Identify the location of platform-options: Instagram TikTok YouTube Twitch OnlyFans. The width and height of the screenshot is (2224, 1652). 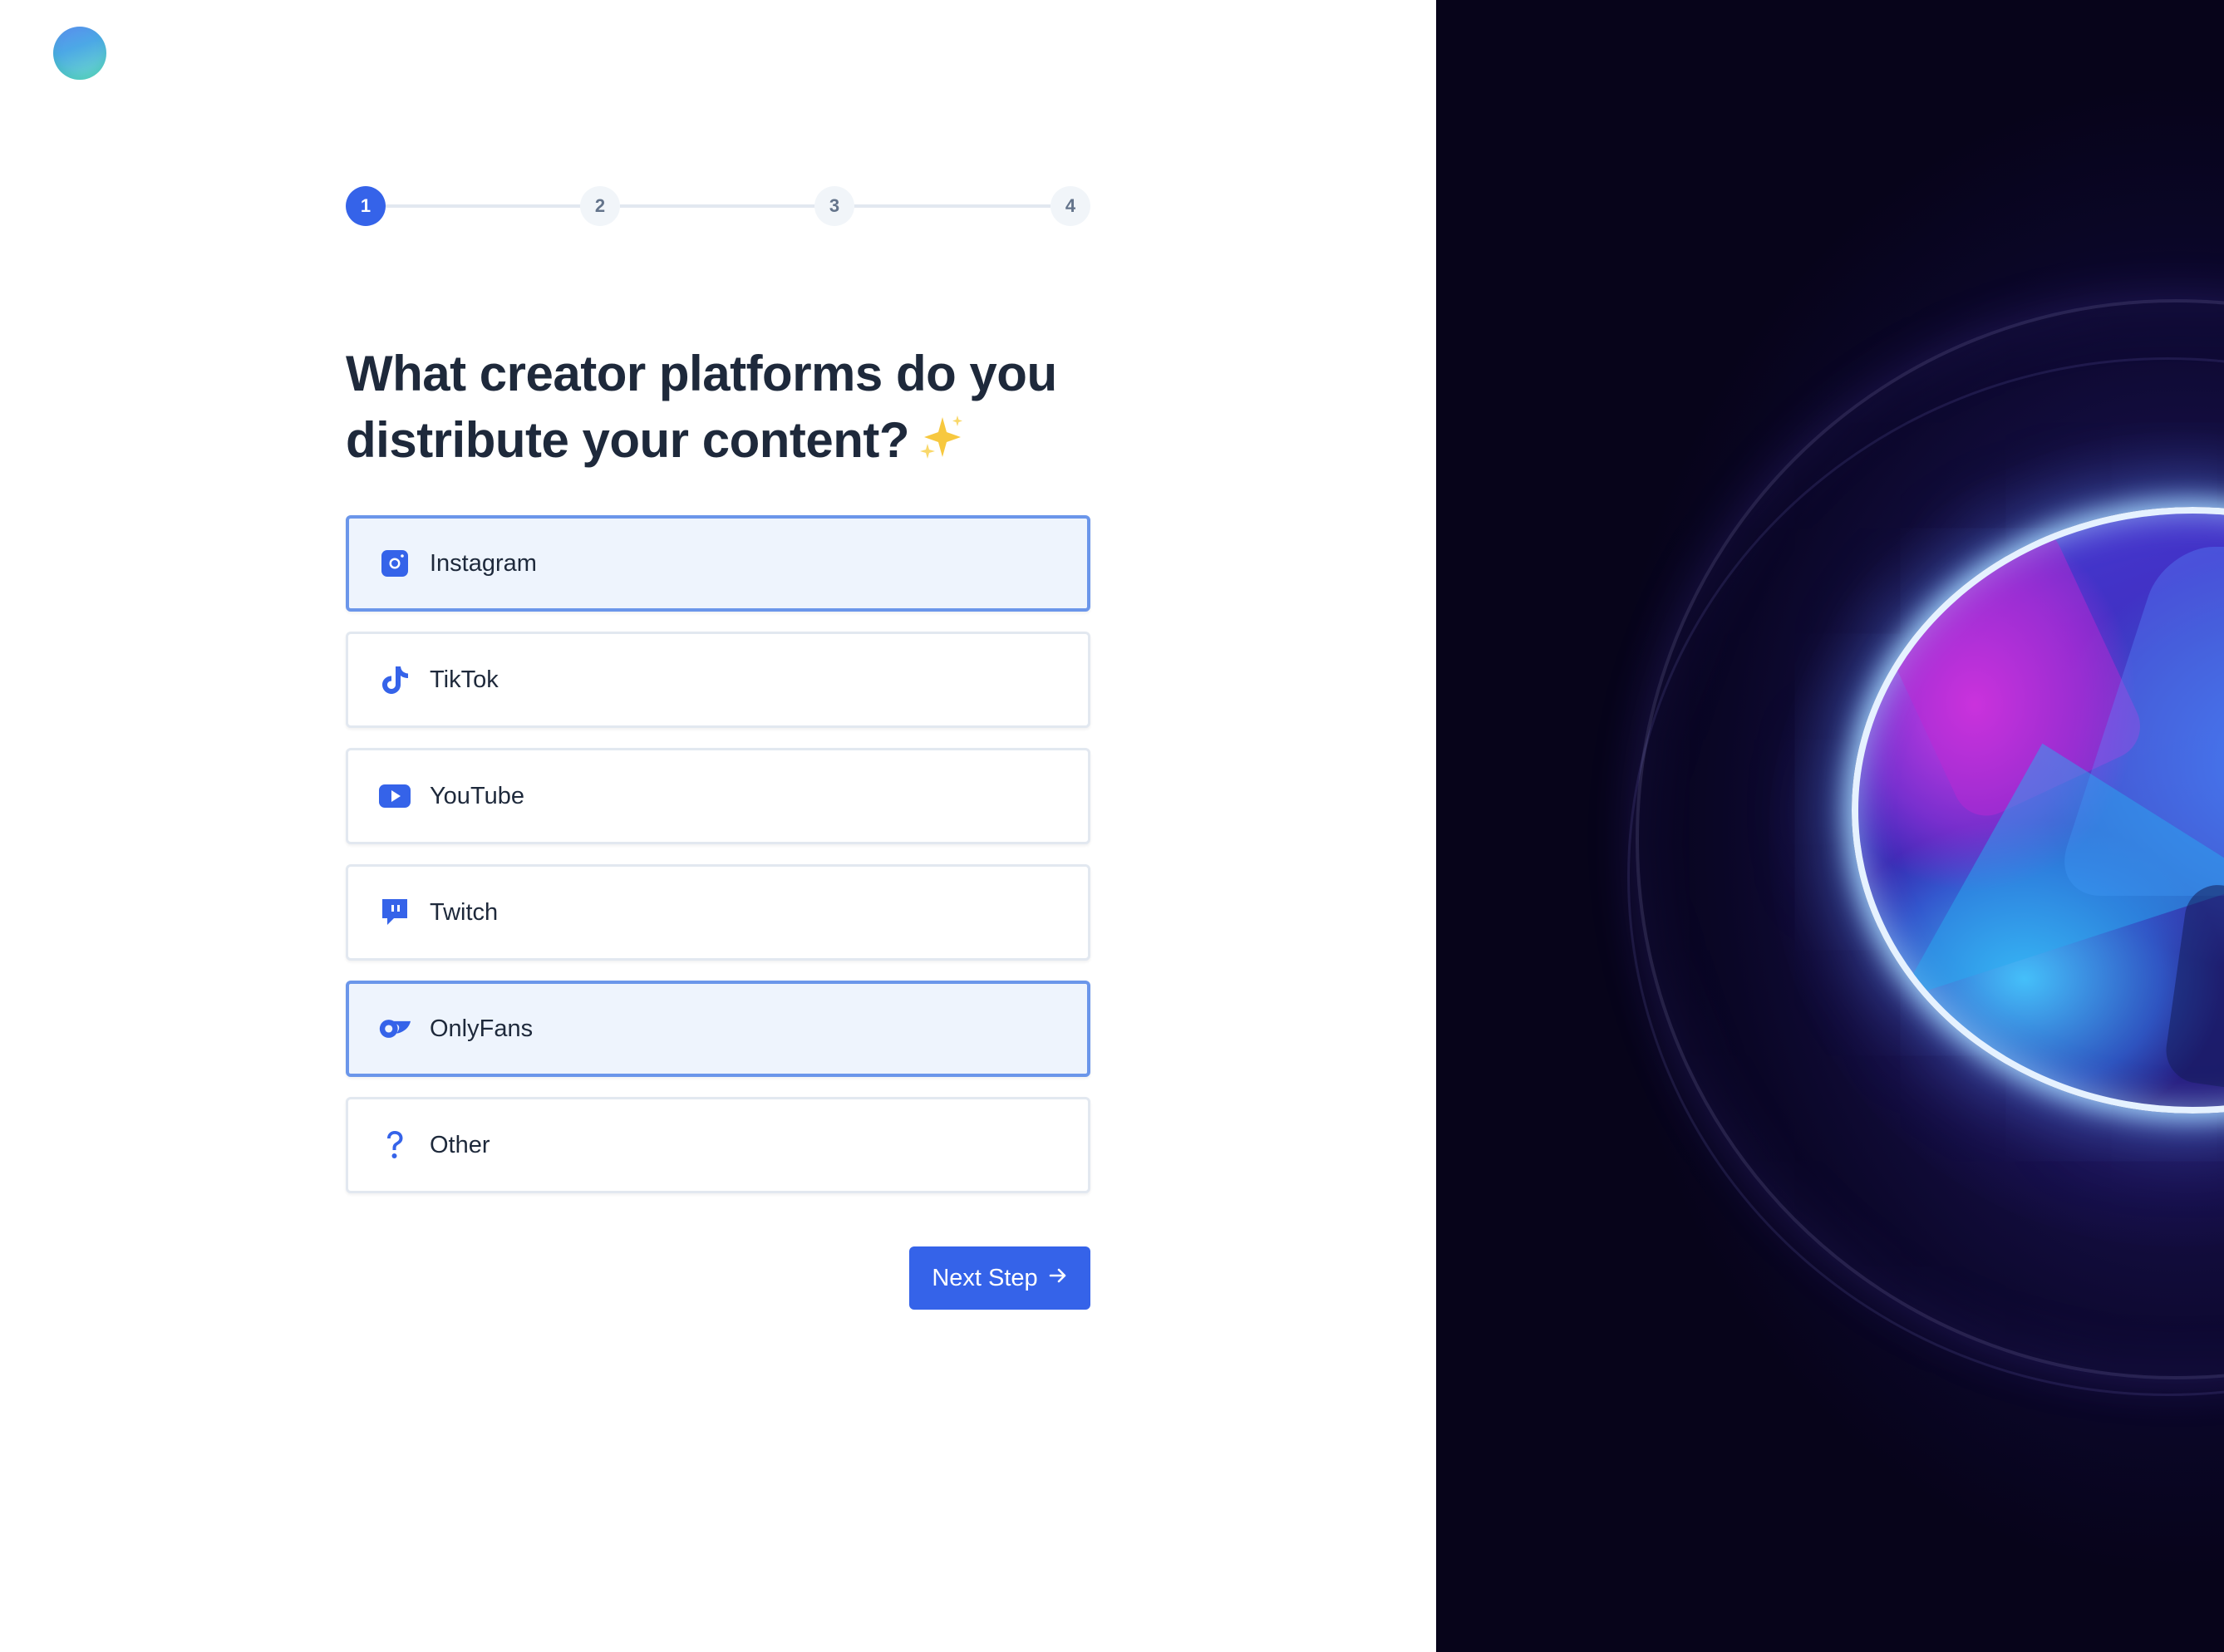
(718, 864).